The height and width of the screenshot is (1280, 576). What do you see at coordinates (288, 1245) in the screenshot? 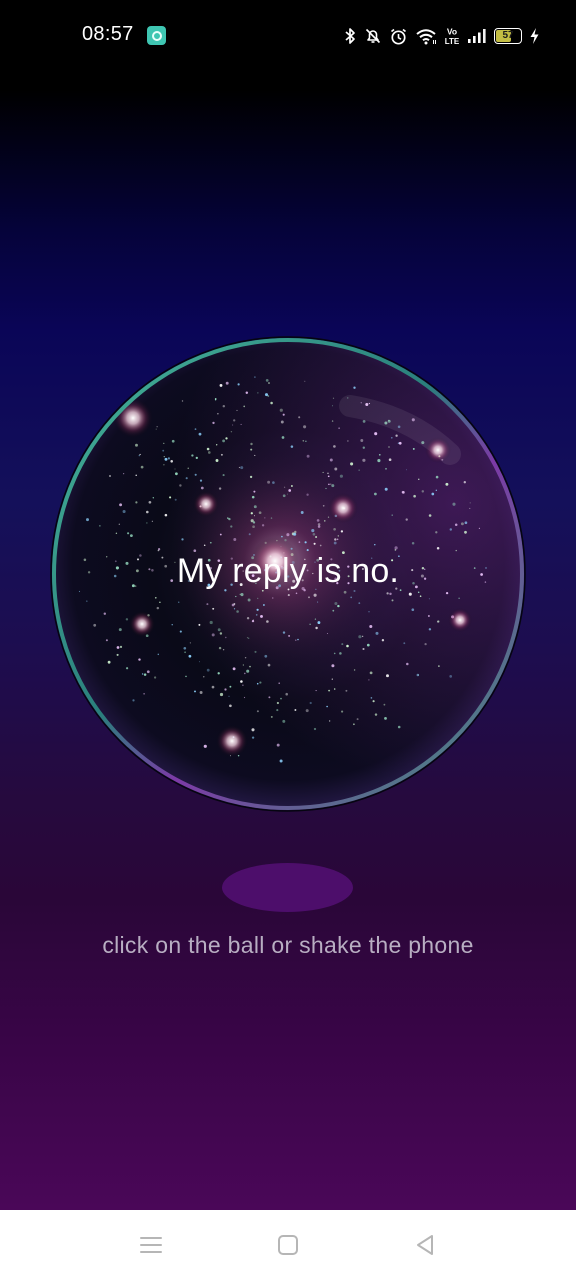
I see `home-button` at bounding box center [288, 1245].